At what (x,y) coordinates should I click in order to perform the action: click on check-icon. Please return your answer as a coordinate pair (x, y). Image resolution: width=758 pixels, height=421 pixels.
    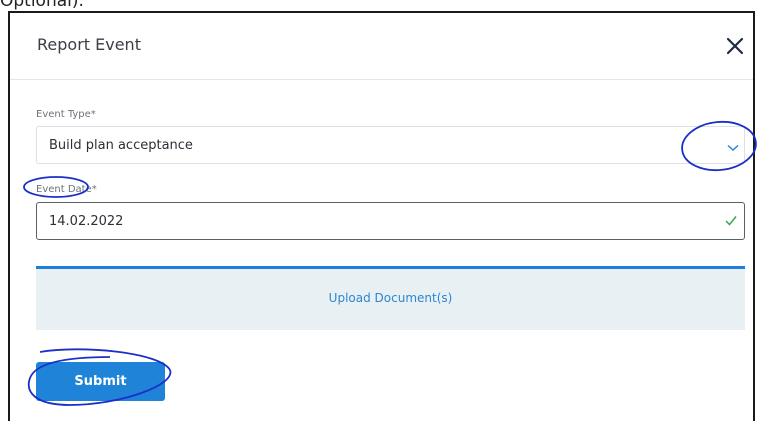
    Looking at the image, I should click on (731, 220).